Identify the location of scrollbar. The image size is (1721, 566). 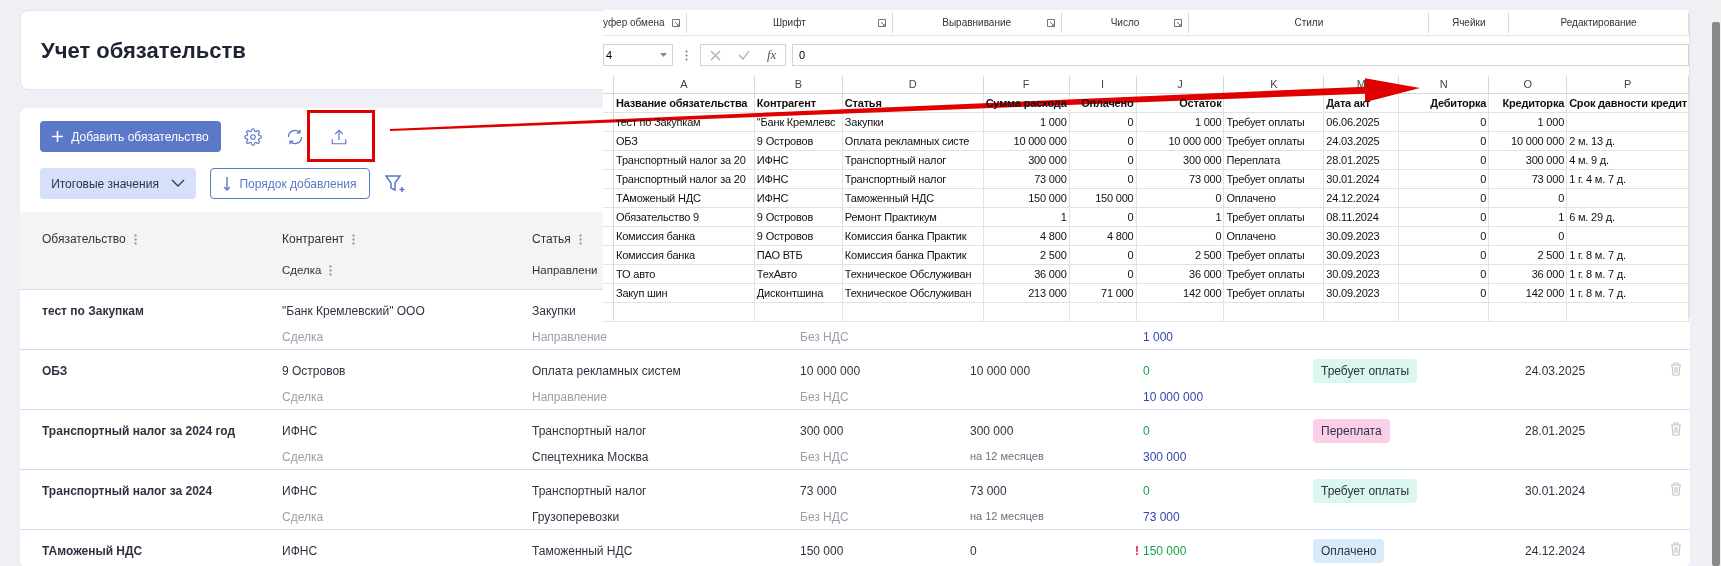
(1716, 283).